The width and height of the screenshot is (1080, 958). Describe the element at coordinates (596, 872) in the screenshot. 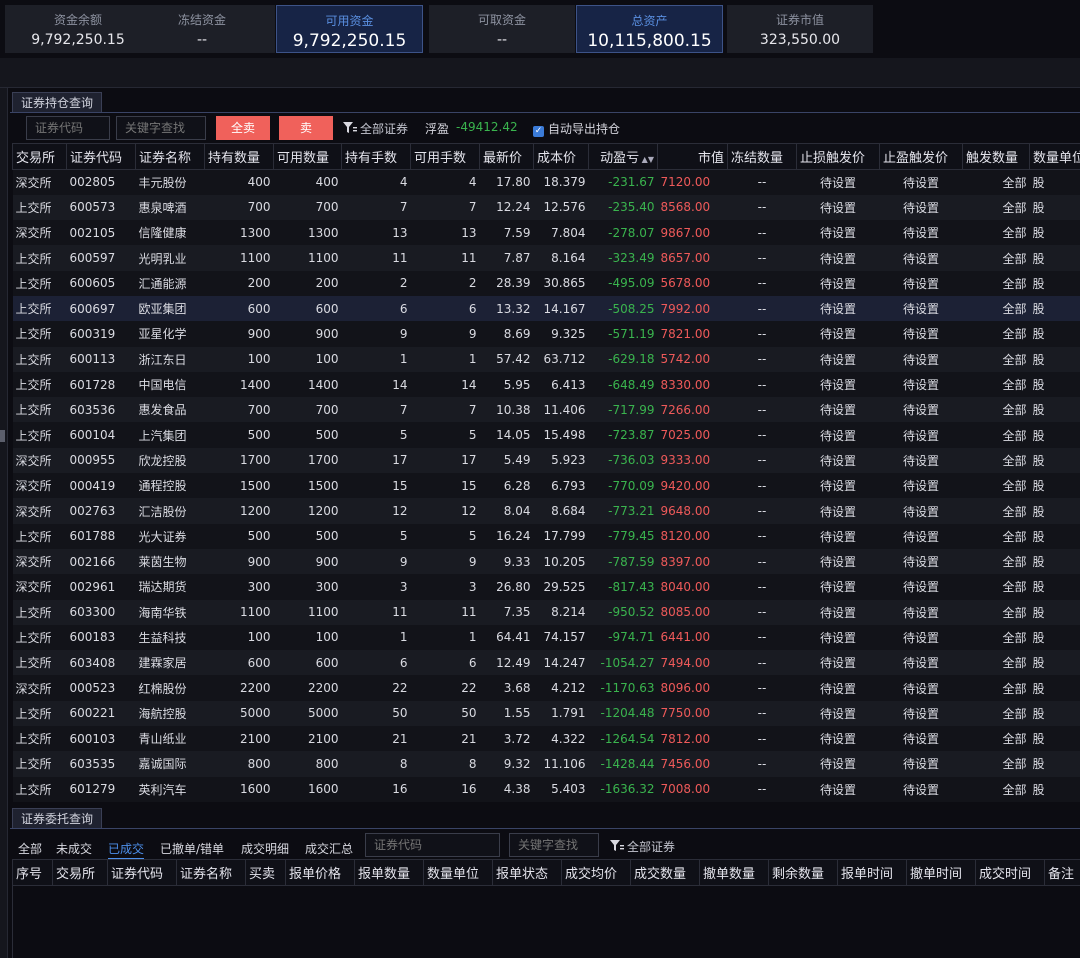

I see `column-header: 成交均价` at that location.